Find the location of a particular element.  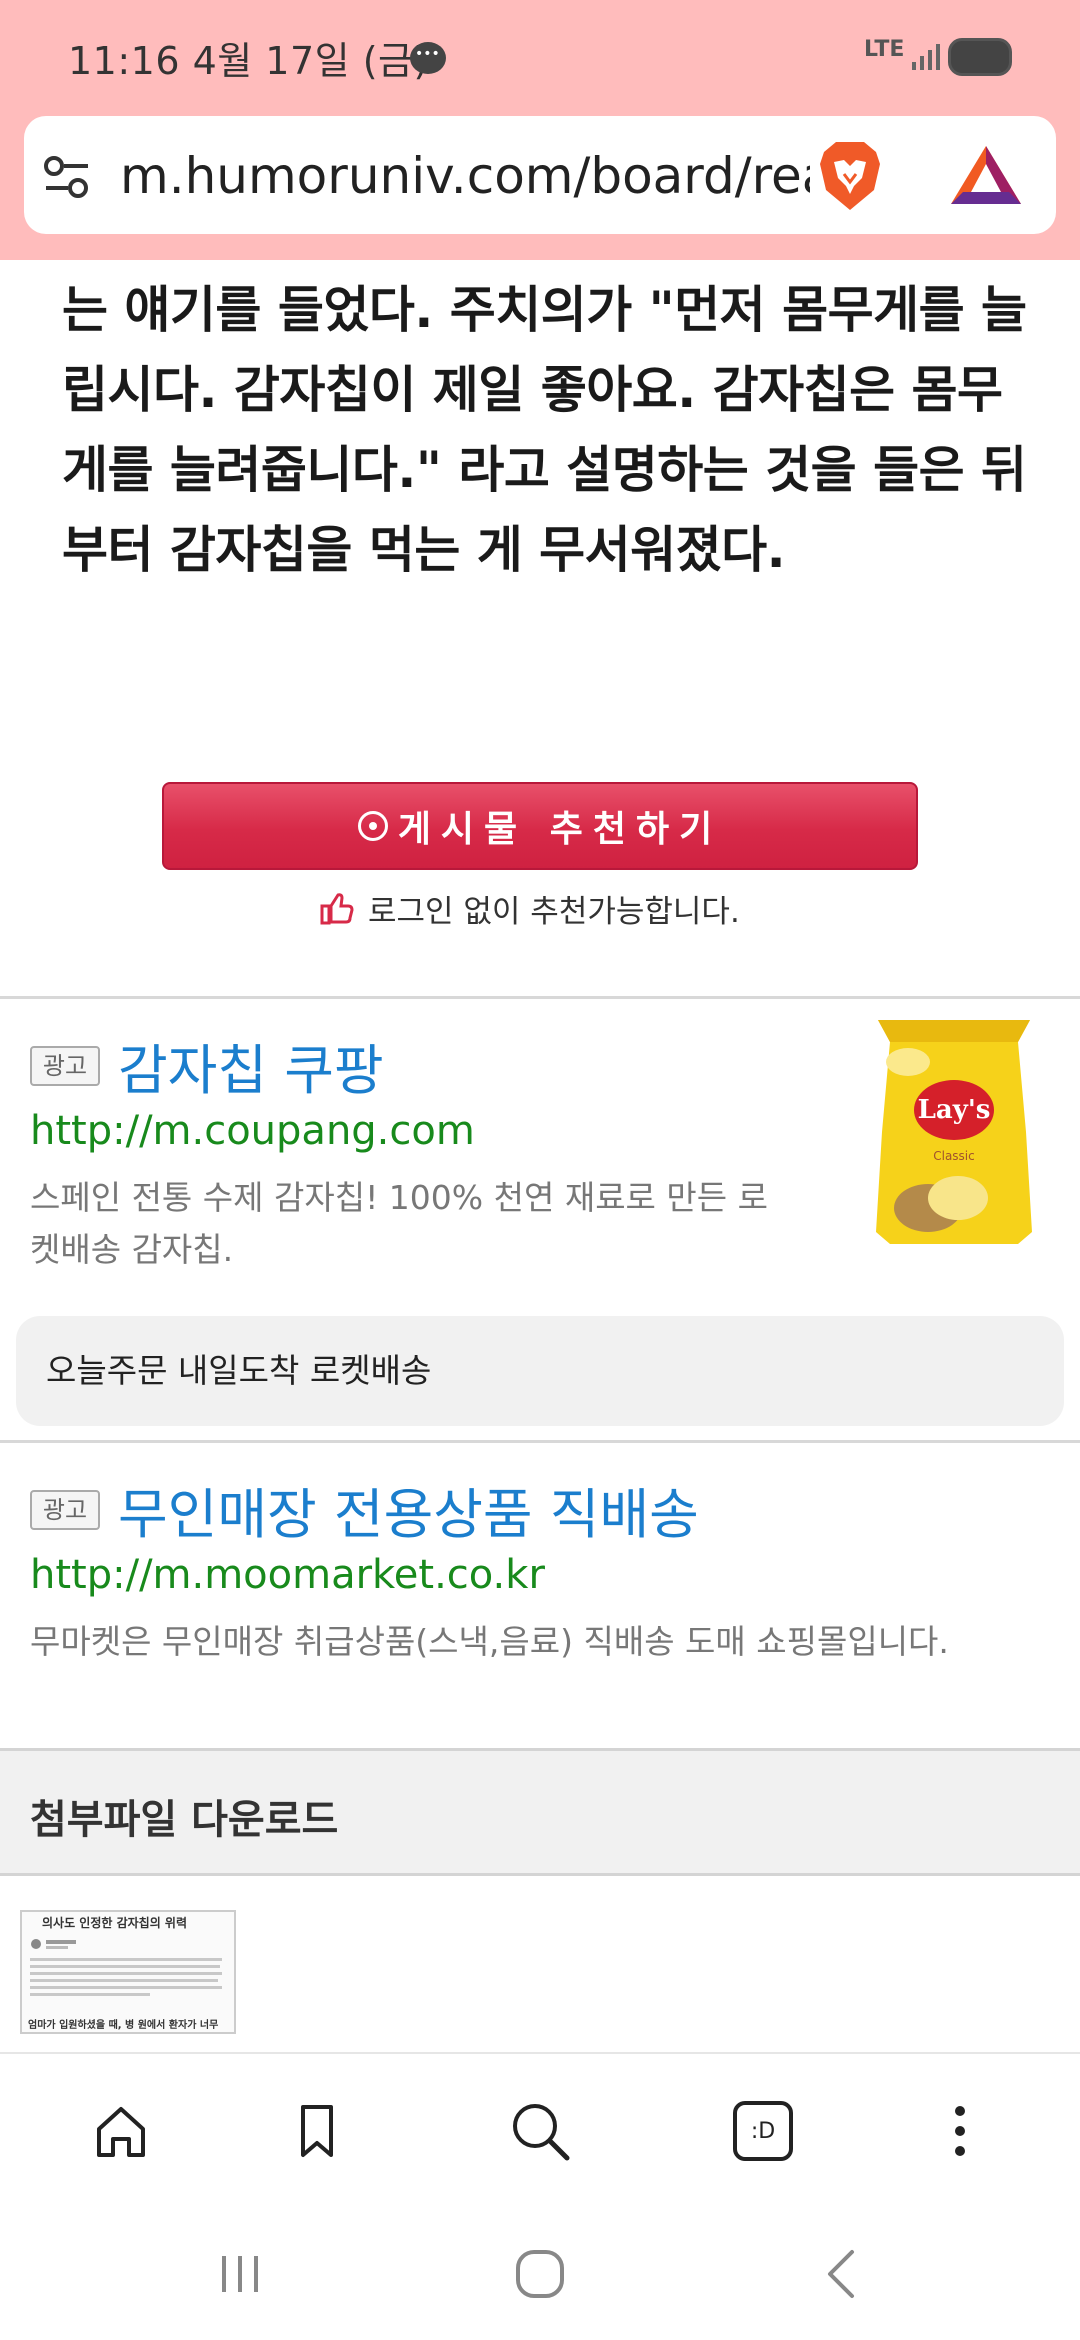

chips-brand: Lay's is located at coordinates (954, 1110).